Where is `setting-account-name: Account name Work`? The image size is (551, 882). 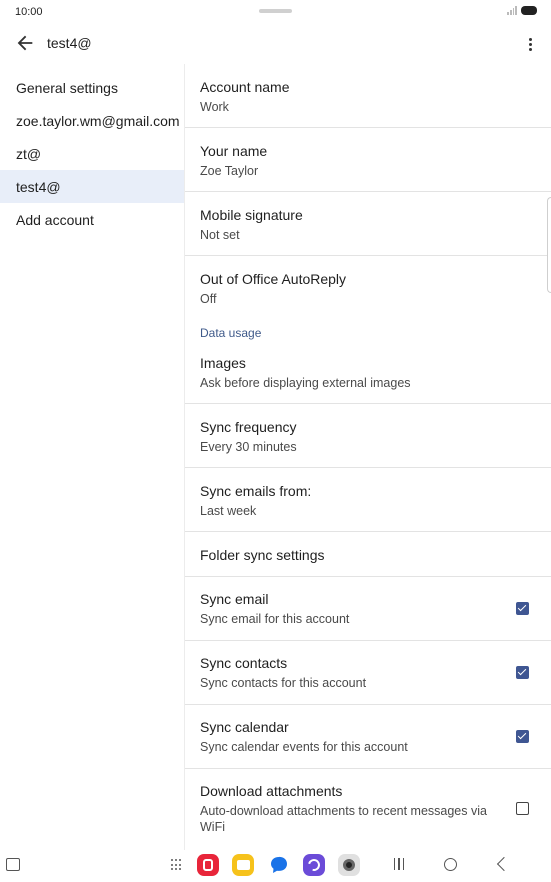 setting-account-name: Account name Work is located at coordinates (368, 96).